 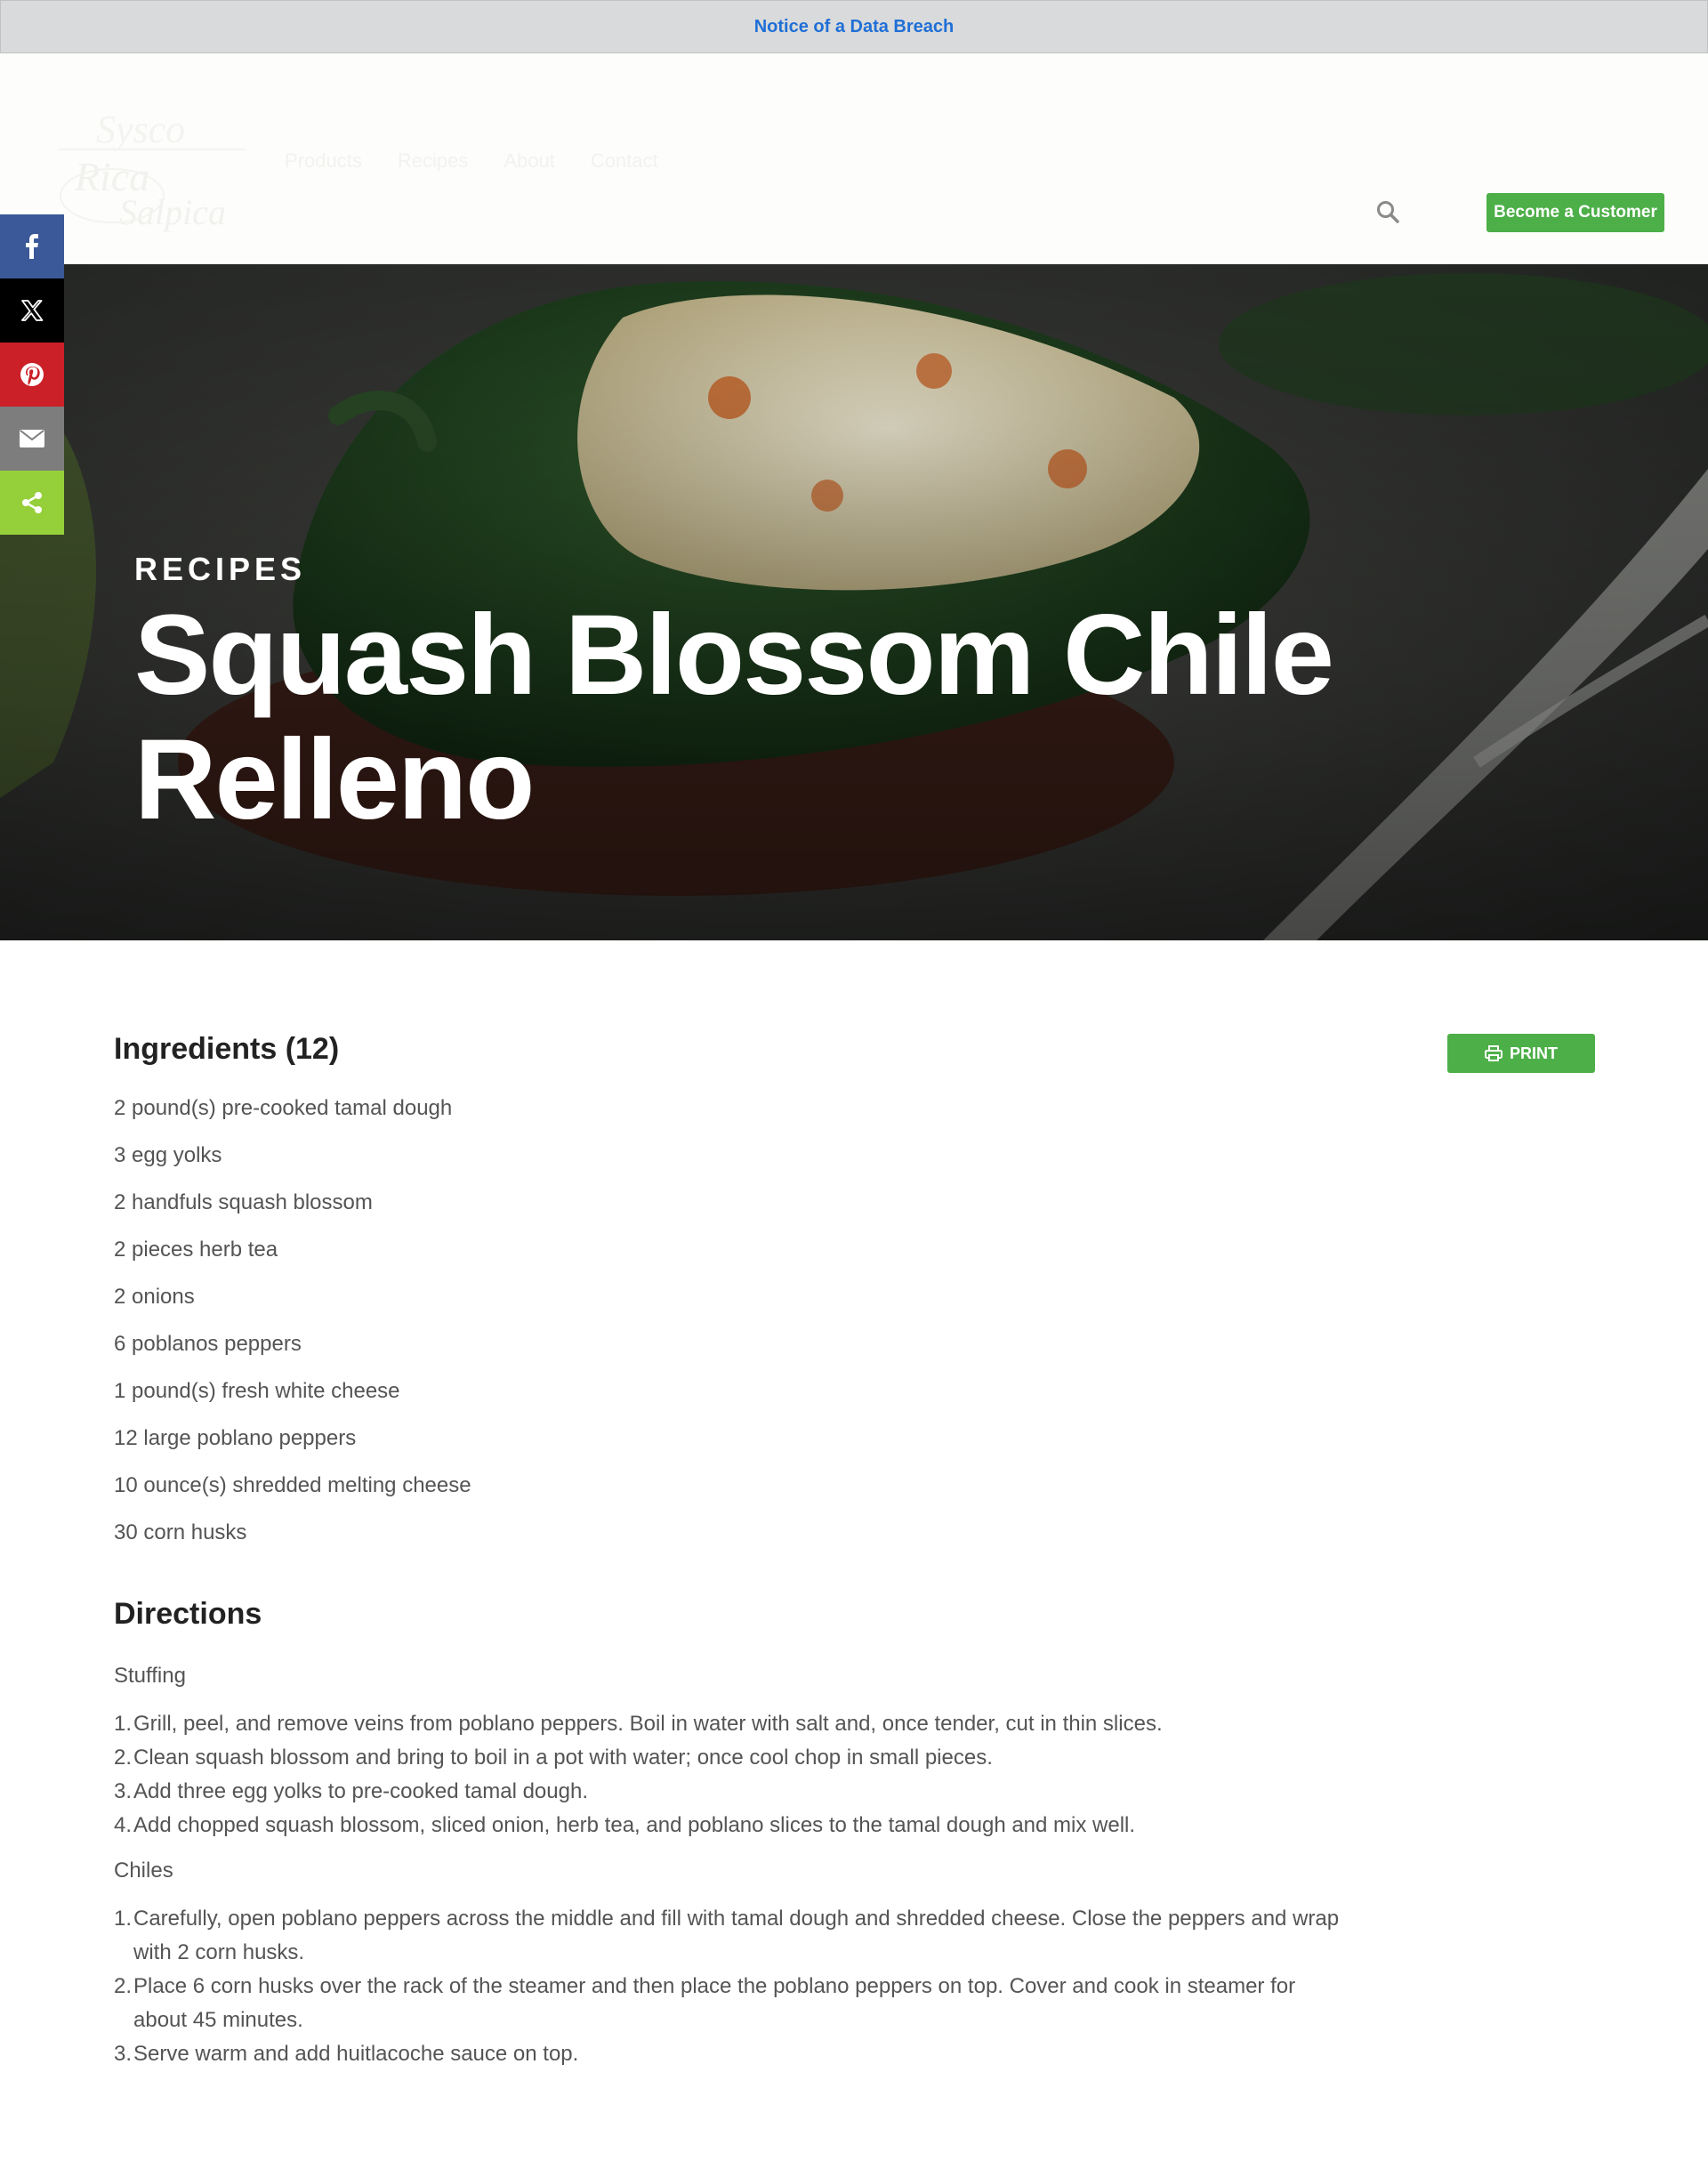 What do you see at coordinates (154, 1297) in the screenshot?
I see `ingredient-item: 2 onions` at bounding box center [154, 1297].